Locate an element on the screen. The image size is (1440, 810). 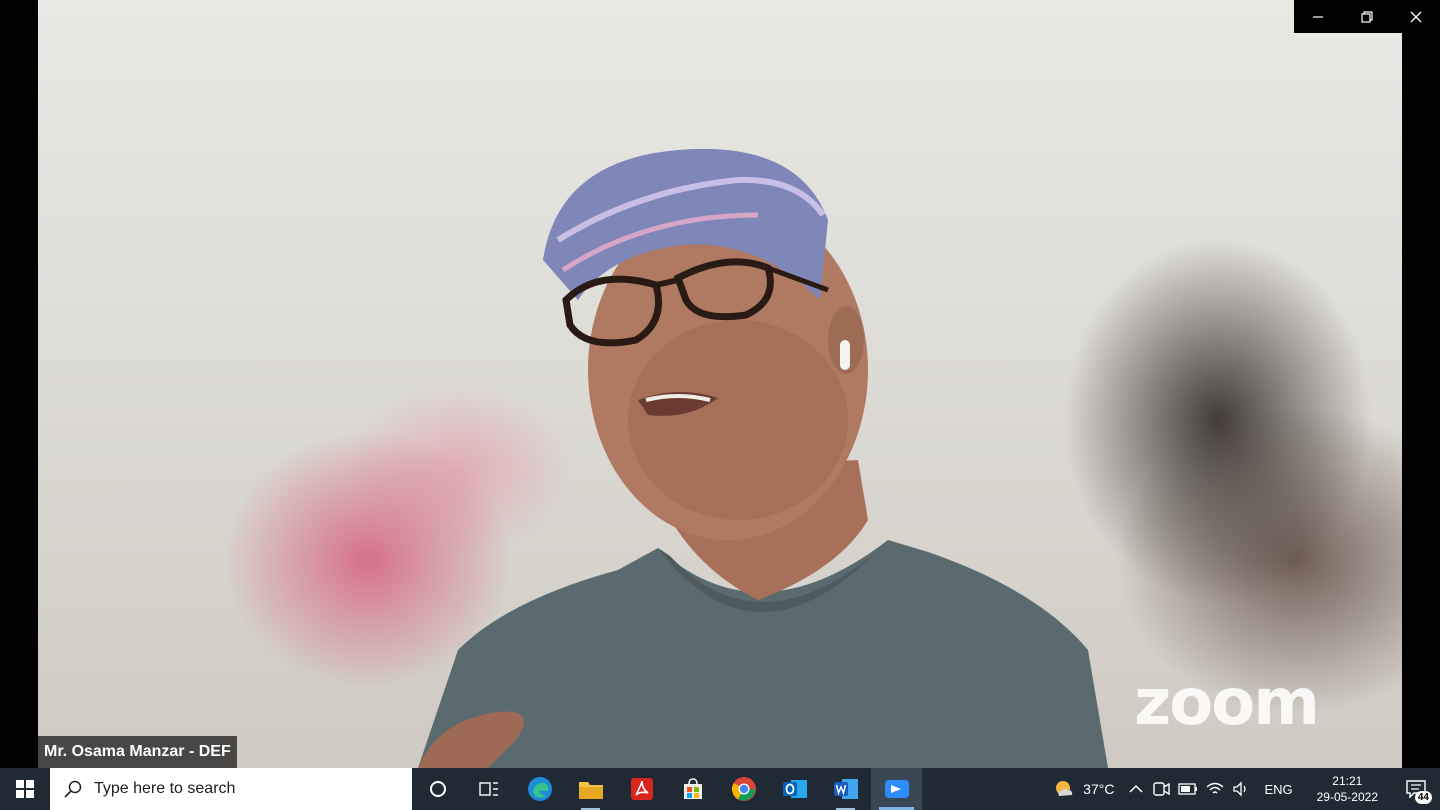
windows-logo-icon is located at coordinates (25, 789).